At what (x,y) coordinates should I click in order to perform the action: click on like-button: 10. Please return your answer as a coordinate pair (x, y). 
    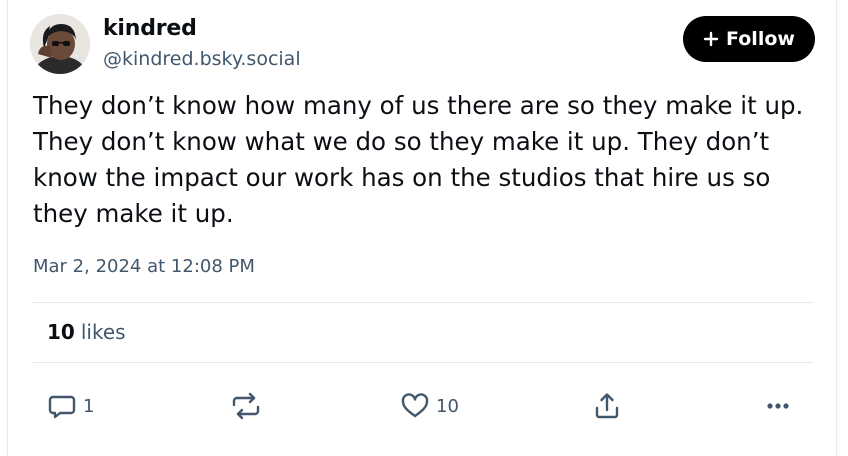
    Looking at the image, I should click on (429, 406).